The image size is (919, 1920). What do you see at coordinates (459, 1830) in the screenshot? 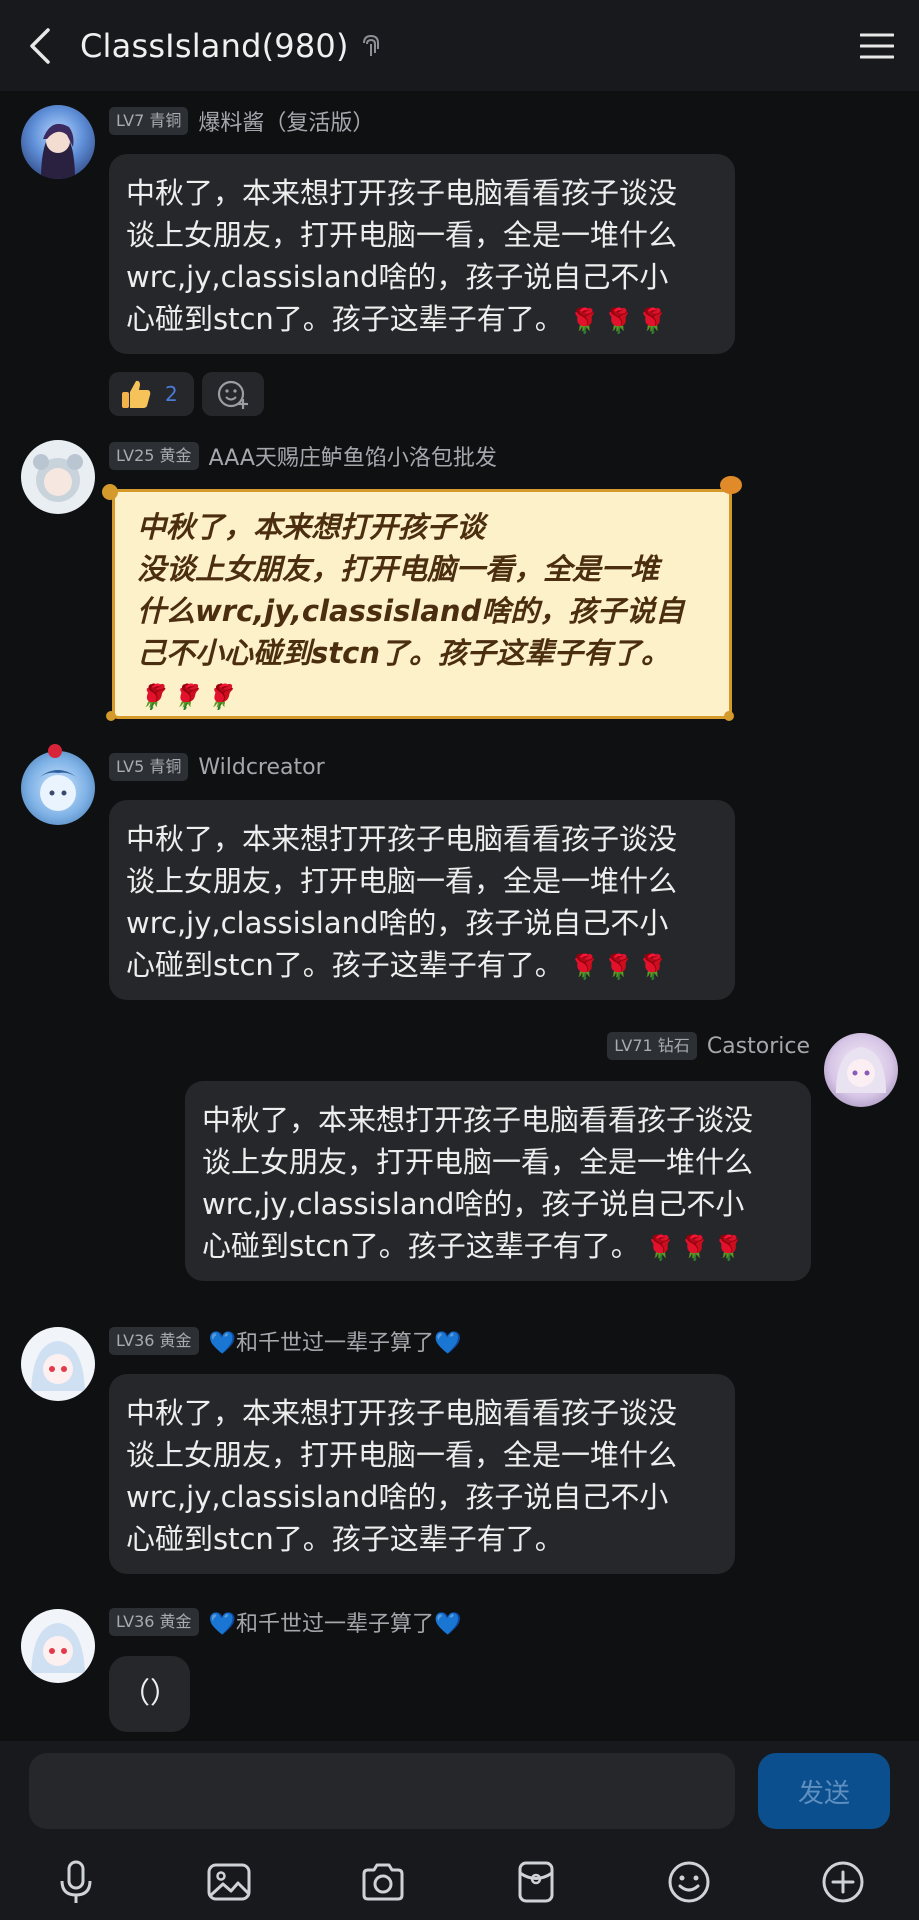
I see `input-area: 发送` at bounding box center [459, 1830].